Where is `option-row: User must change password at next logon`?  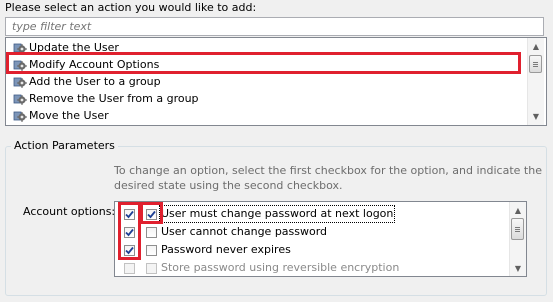
option-row: User must change password at next logon is located at coordinates (320, 214).